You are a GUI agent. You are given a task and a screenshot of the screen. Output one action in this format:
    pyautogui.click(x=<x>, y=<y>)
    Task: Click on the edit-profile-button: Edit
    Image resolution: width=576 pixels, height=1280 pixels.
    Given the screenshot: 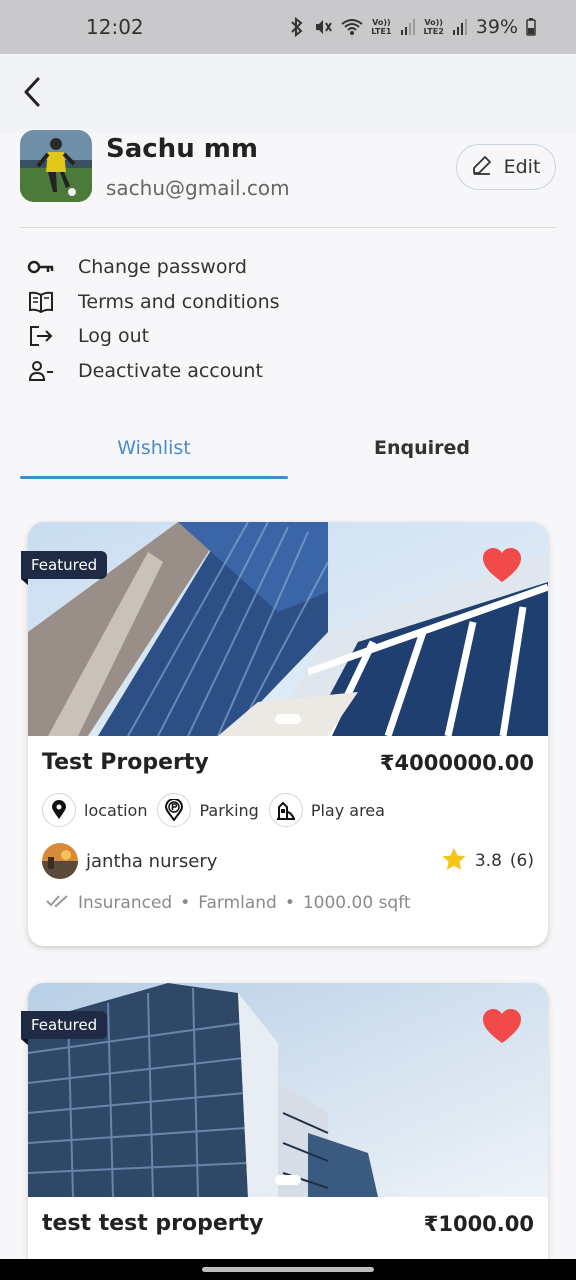 What is the action you would take?
    pyautogui.click(x=506, y=167)
    